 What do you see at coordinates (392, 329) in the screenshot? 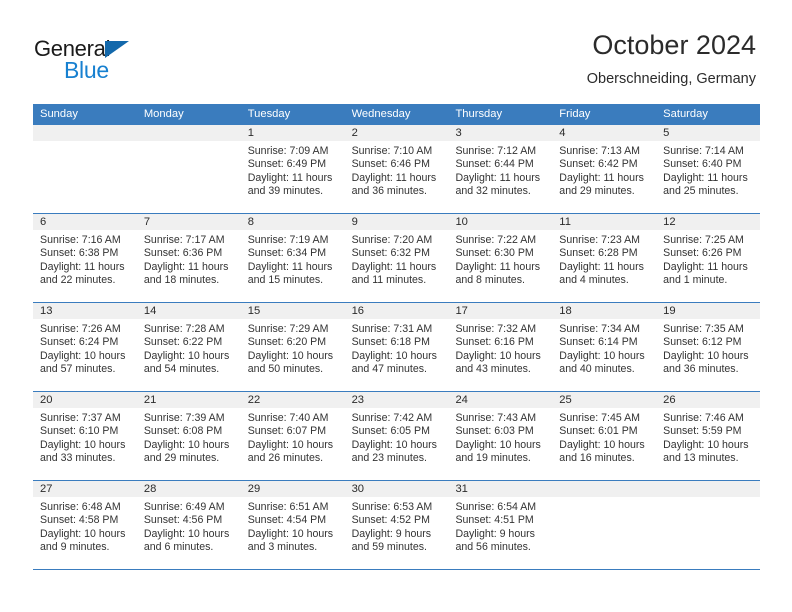
I see `sunrise-text: Sunrise: 7:31 AM` at bounding box center [392, 329].